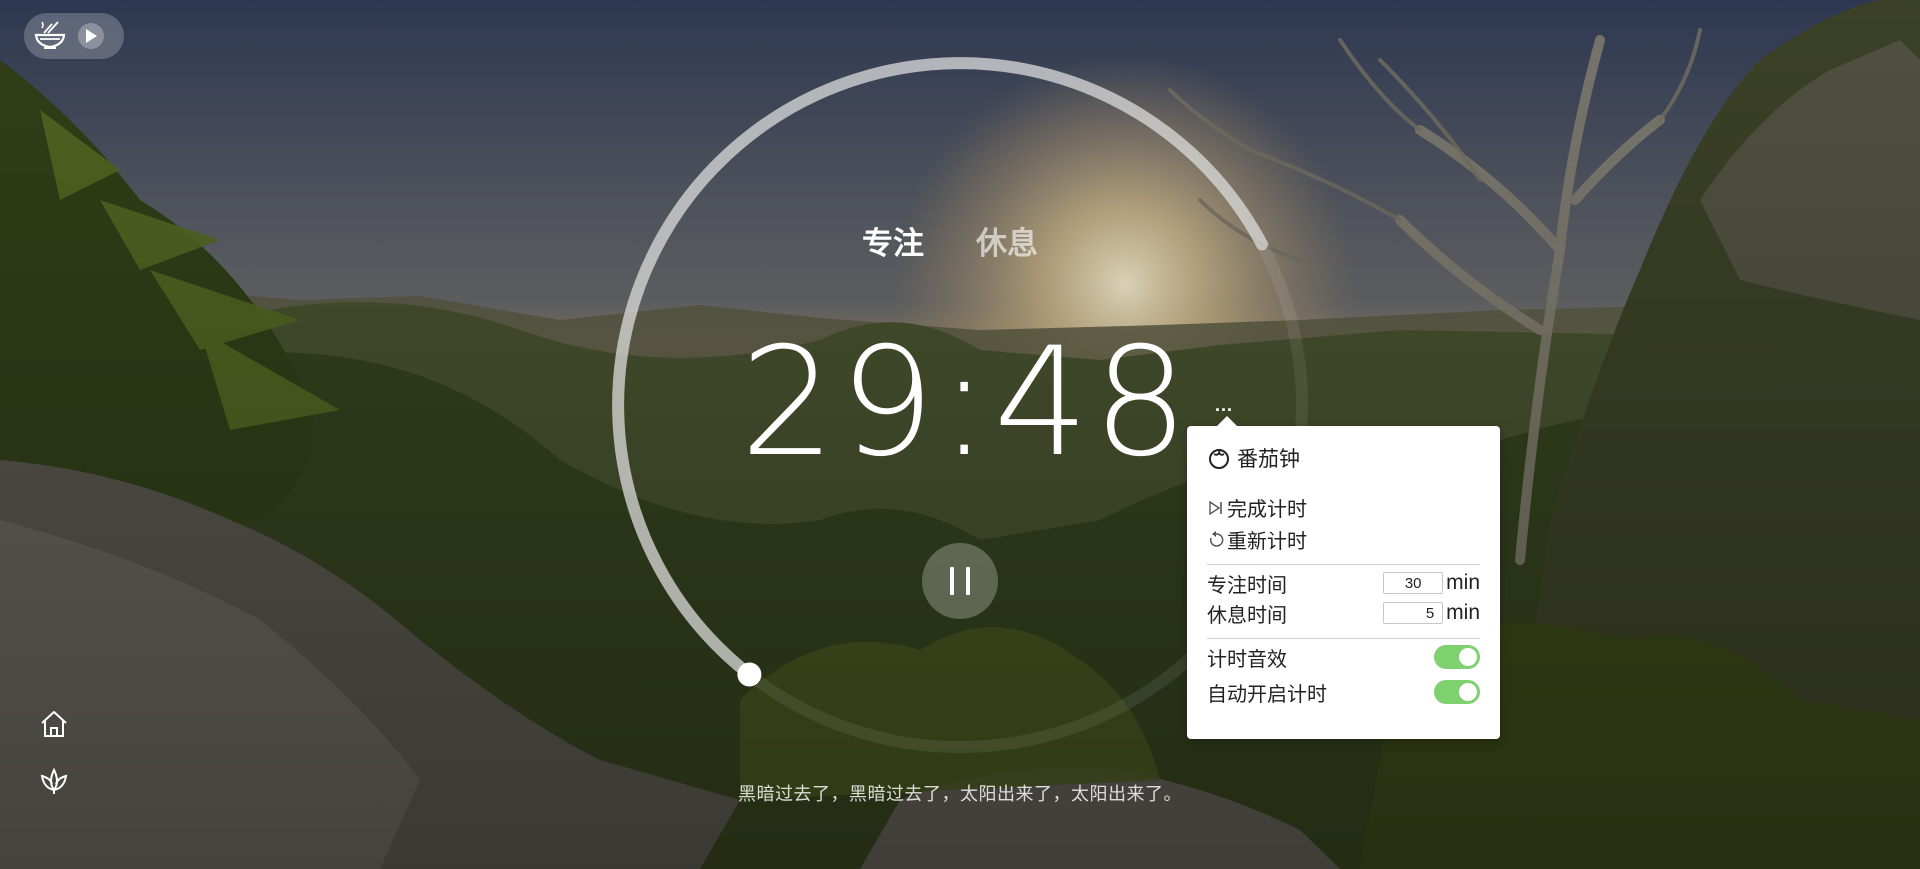 The width and height of the screenshot is (1920, 869). Describe the element at coordinates (1413, 613) in the screenshot. I see `rest-duration-input` at that location.